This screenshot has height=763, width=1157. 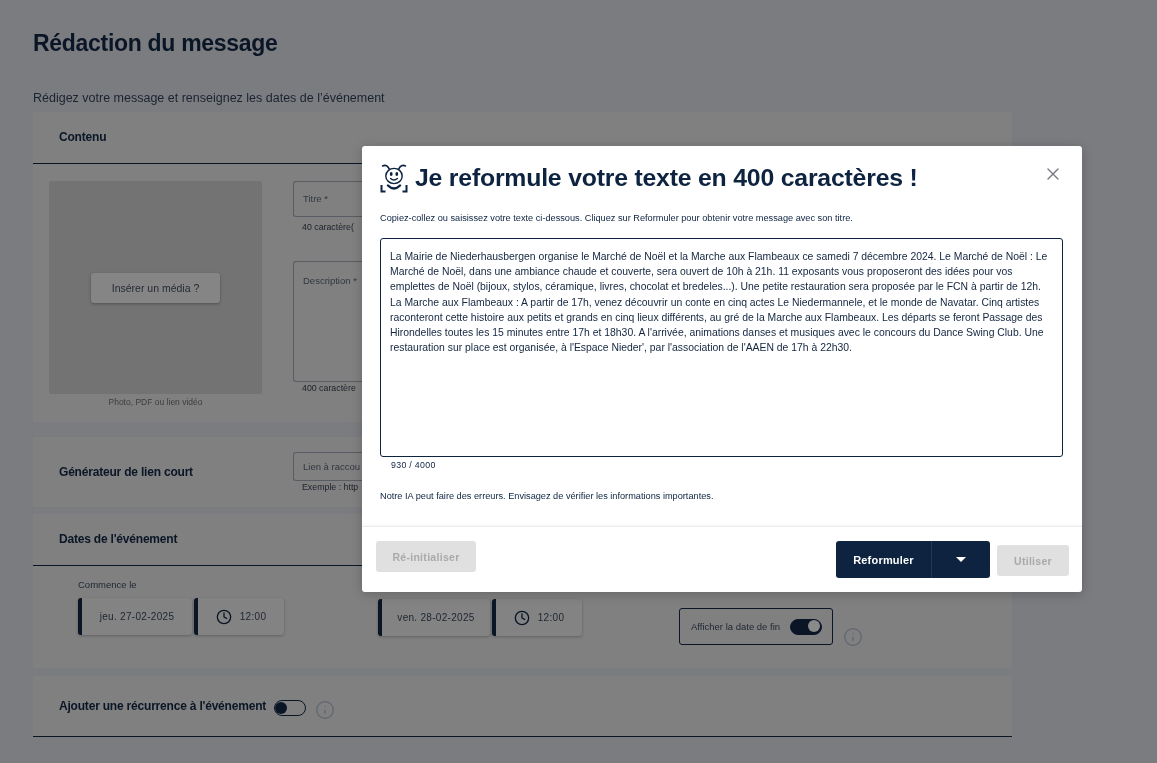 I want to click on link-input: Lien à raccou, so click(x=327, y=466).